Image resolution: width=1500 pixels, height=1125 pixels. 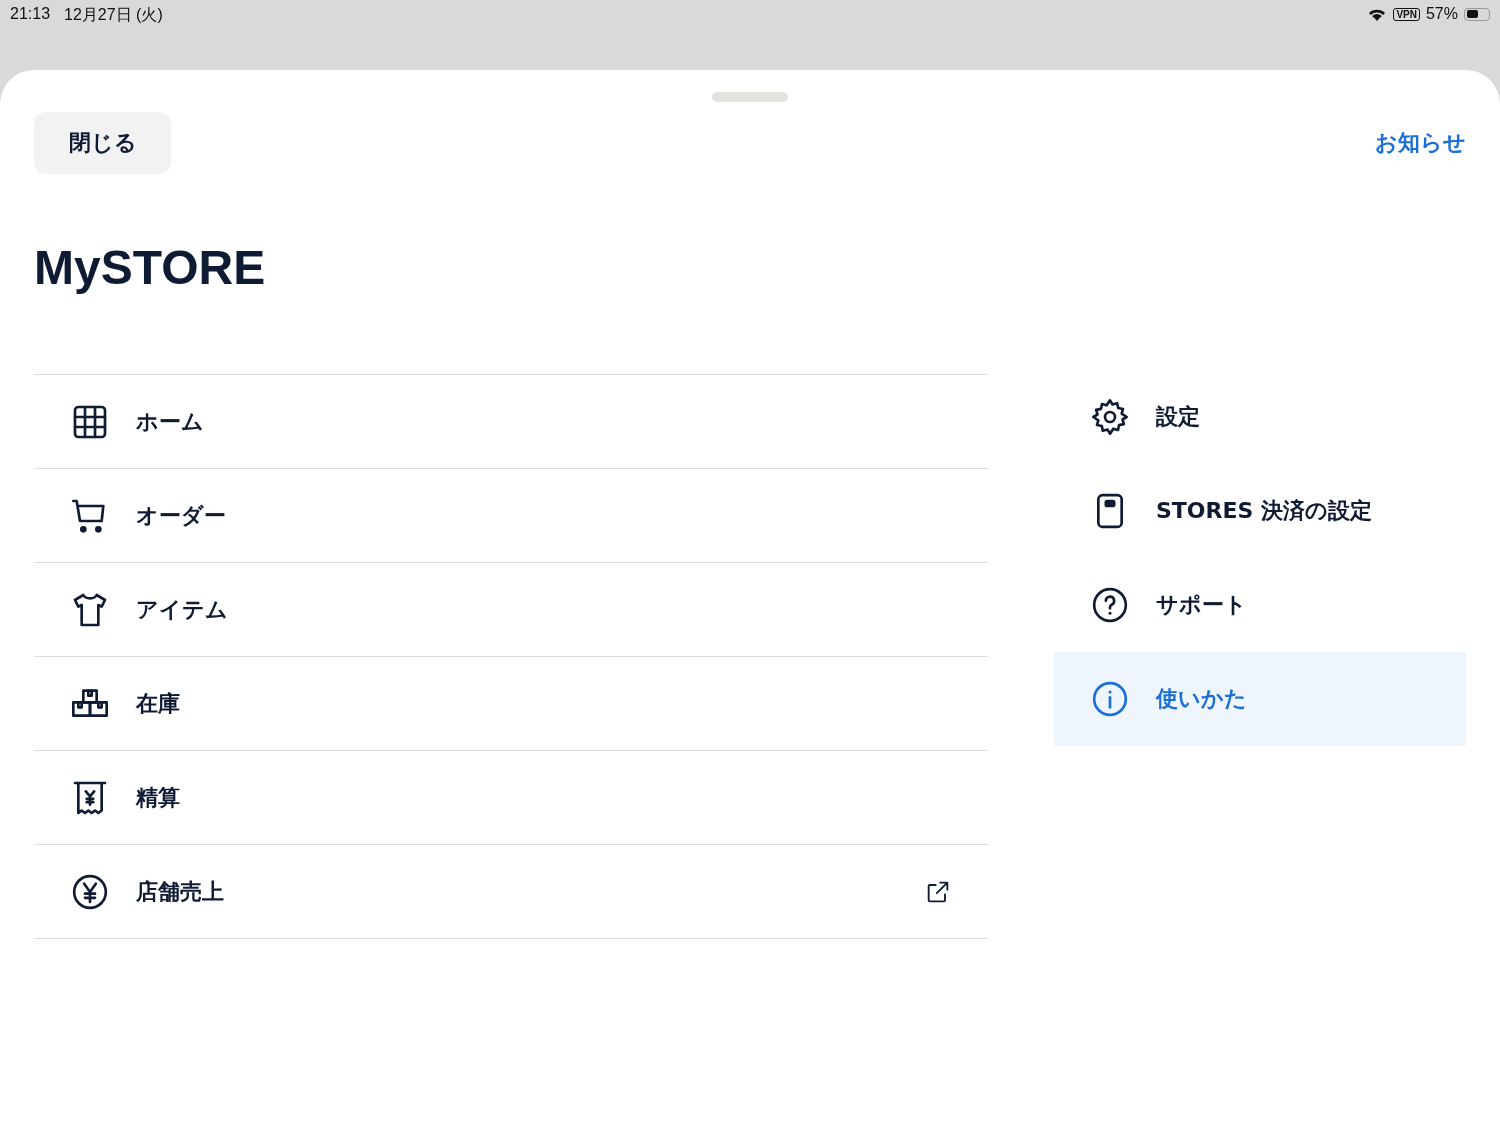 What do you see at coordinates (511, 516) in the screenshot?
I see `menu-item: オーダー` at bounding box center [511, 516].